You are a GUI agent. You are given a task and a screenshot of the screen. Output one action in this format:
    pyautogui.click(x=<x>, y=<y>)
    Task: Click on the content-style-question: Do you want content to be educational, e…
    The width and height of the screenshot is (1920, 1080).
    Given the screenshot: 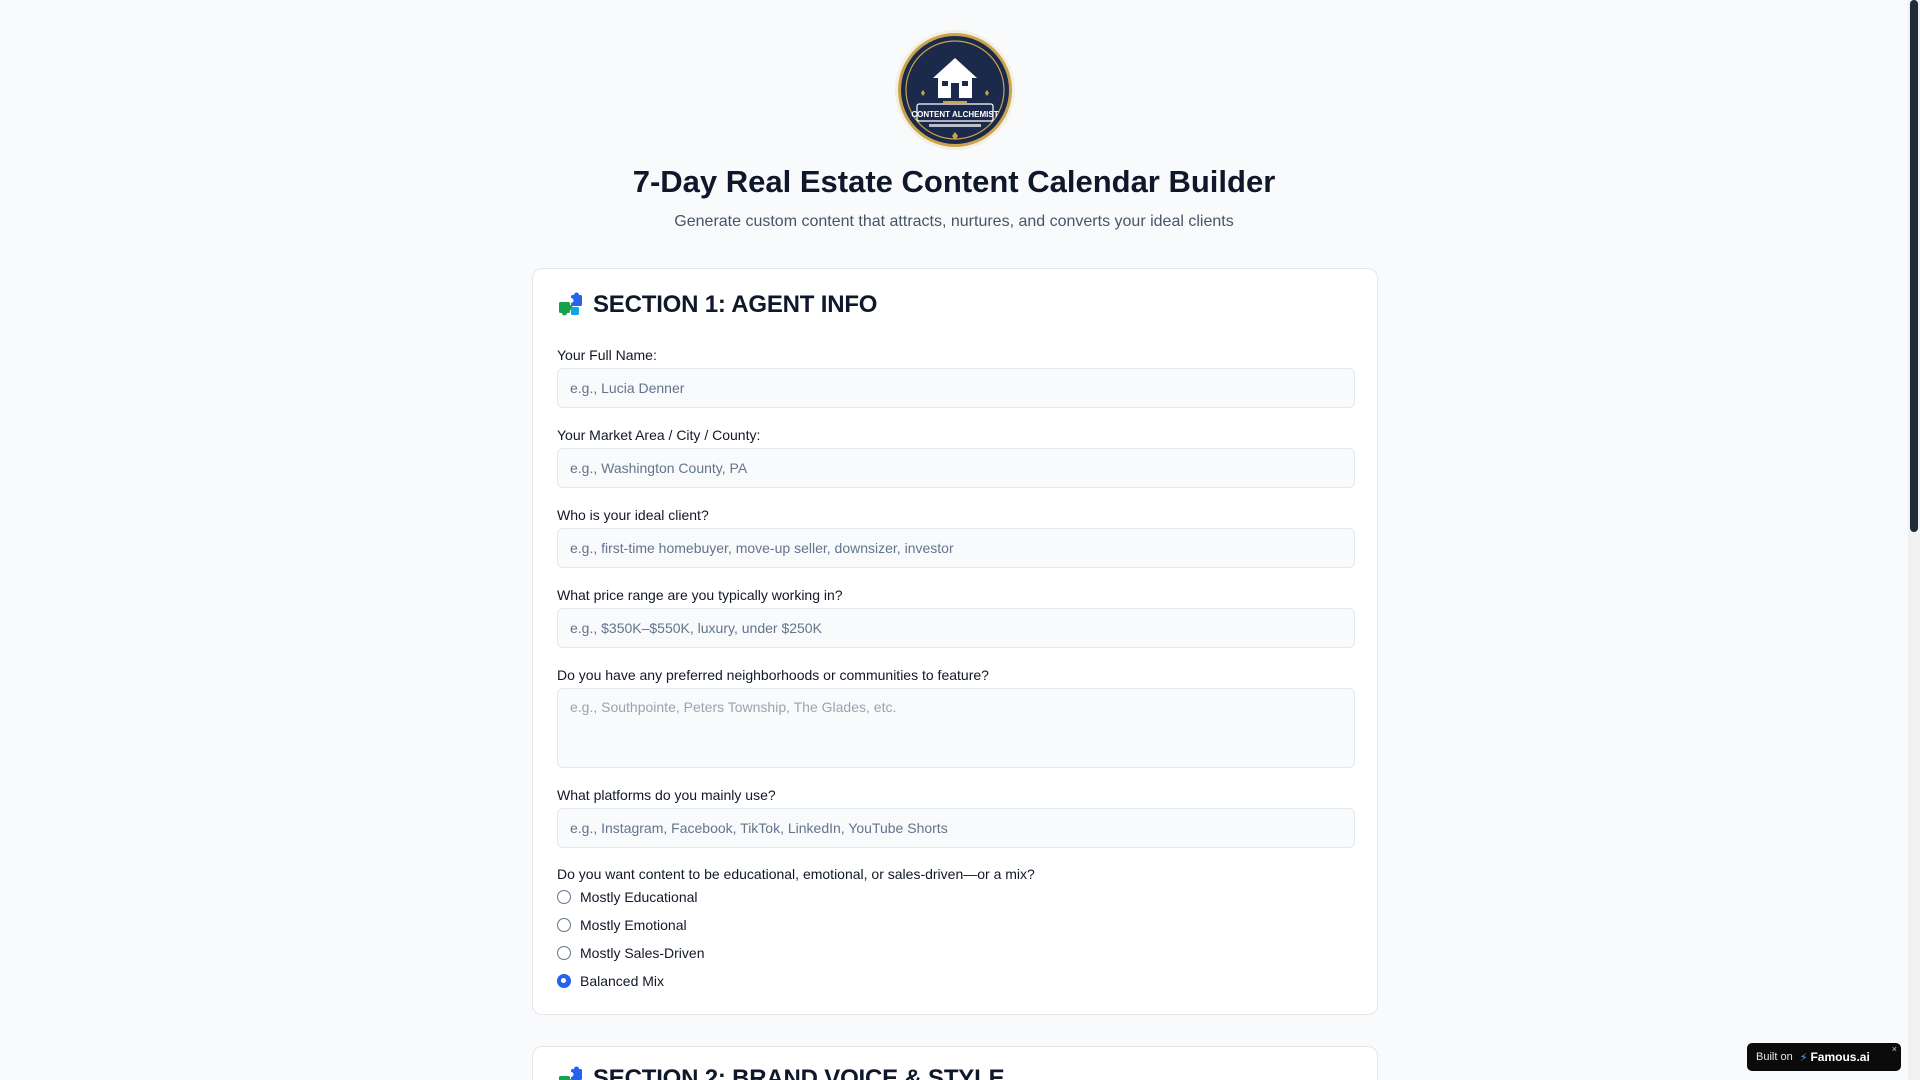 What is the action you would take?
    pyautogui.click(x=796, y=874)
    